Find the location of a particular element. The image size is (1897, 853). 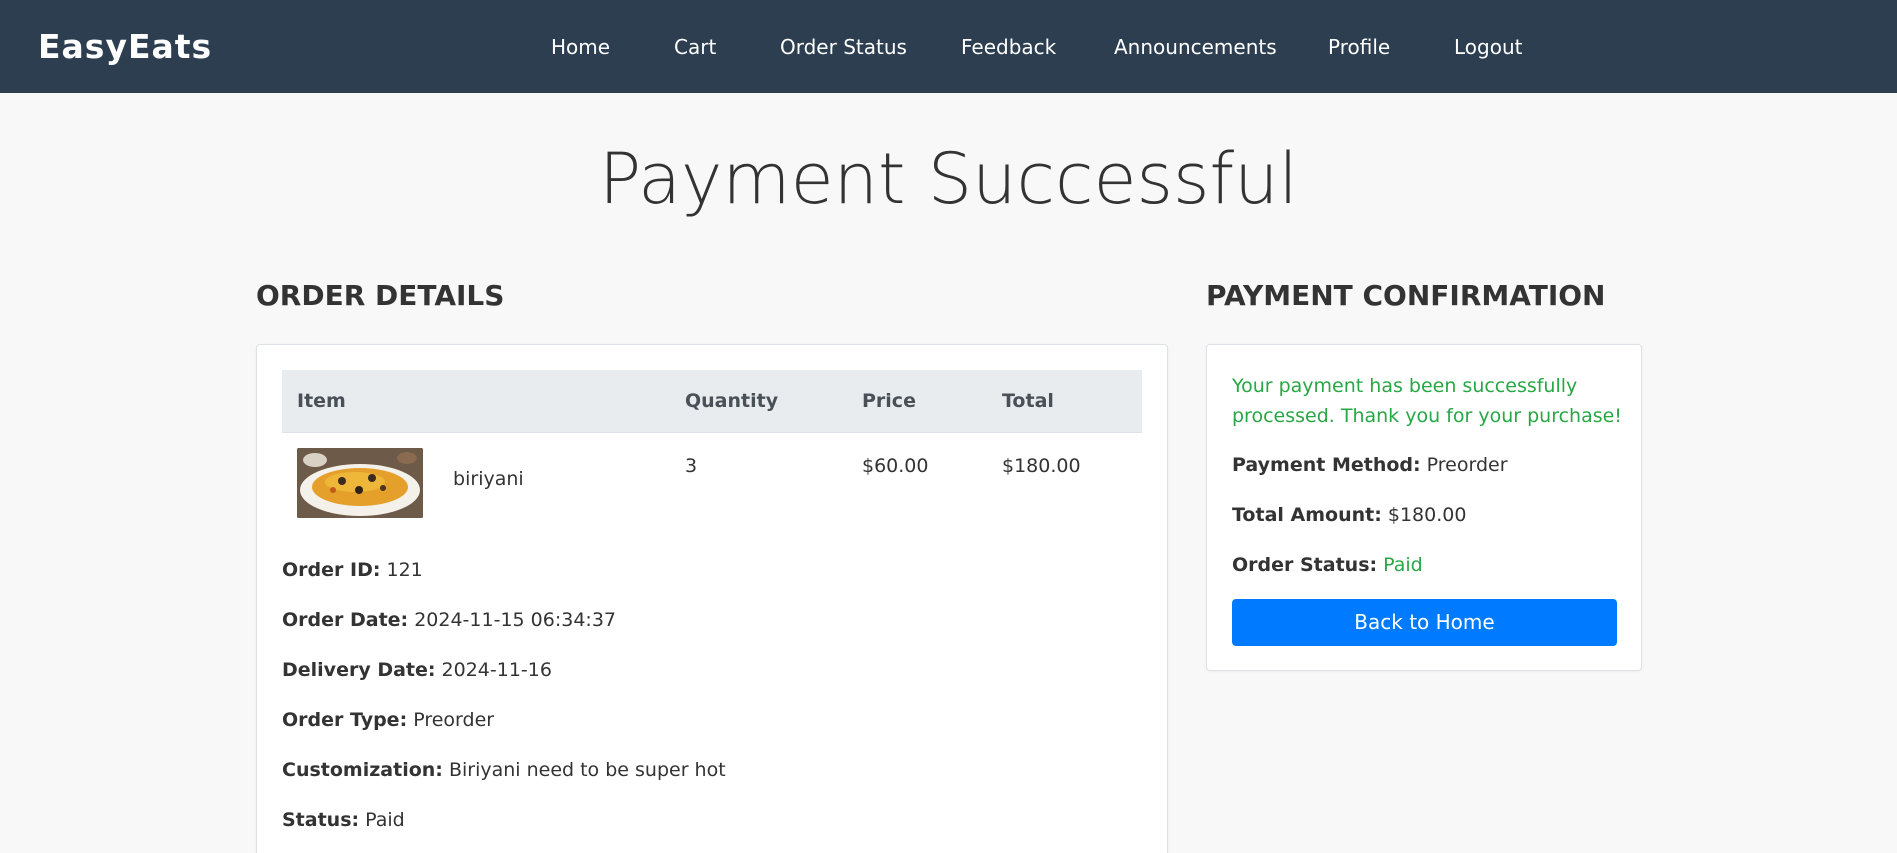

total-cell: $180.00 is located at coordinates (1041, 465).